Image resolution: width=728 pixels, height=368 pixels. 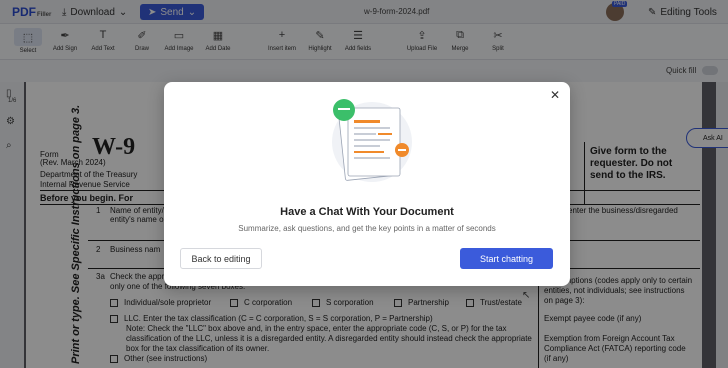 I want to click on start-chatting-button: Start chatting, so click(x=506, y=258).